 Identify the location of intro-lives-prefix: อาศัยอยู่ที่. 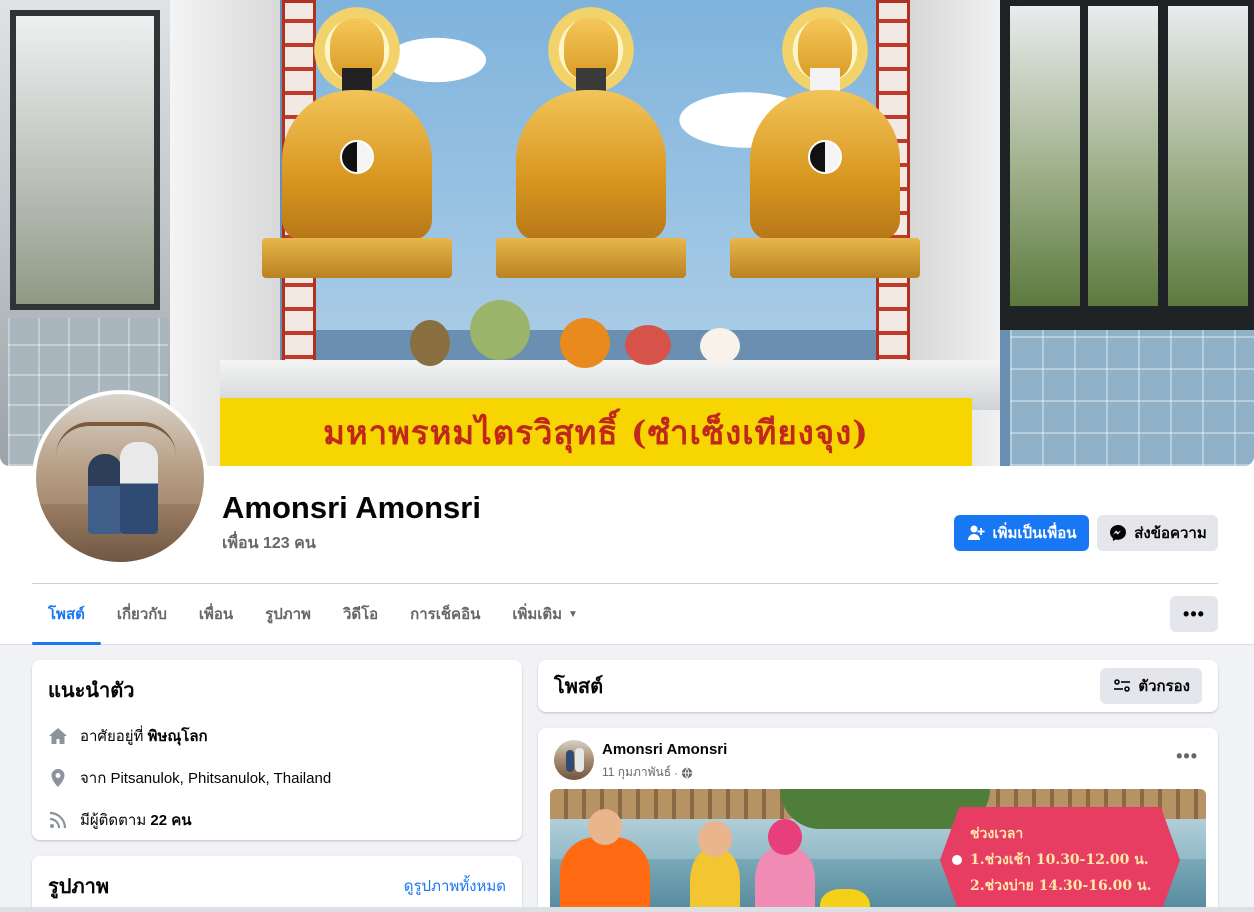
(112, 736).